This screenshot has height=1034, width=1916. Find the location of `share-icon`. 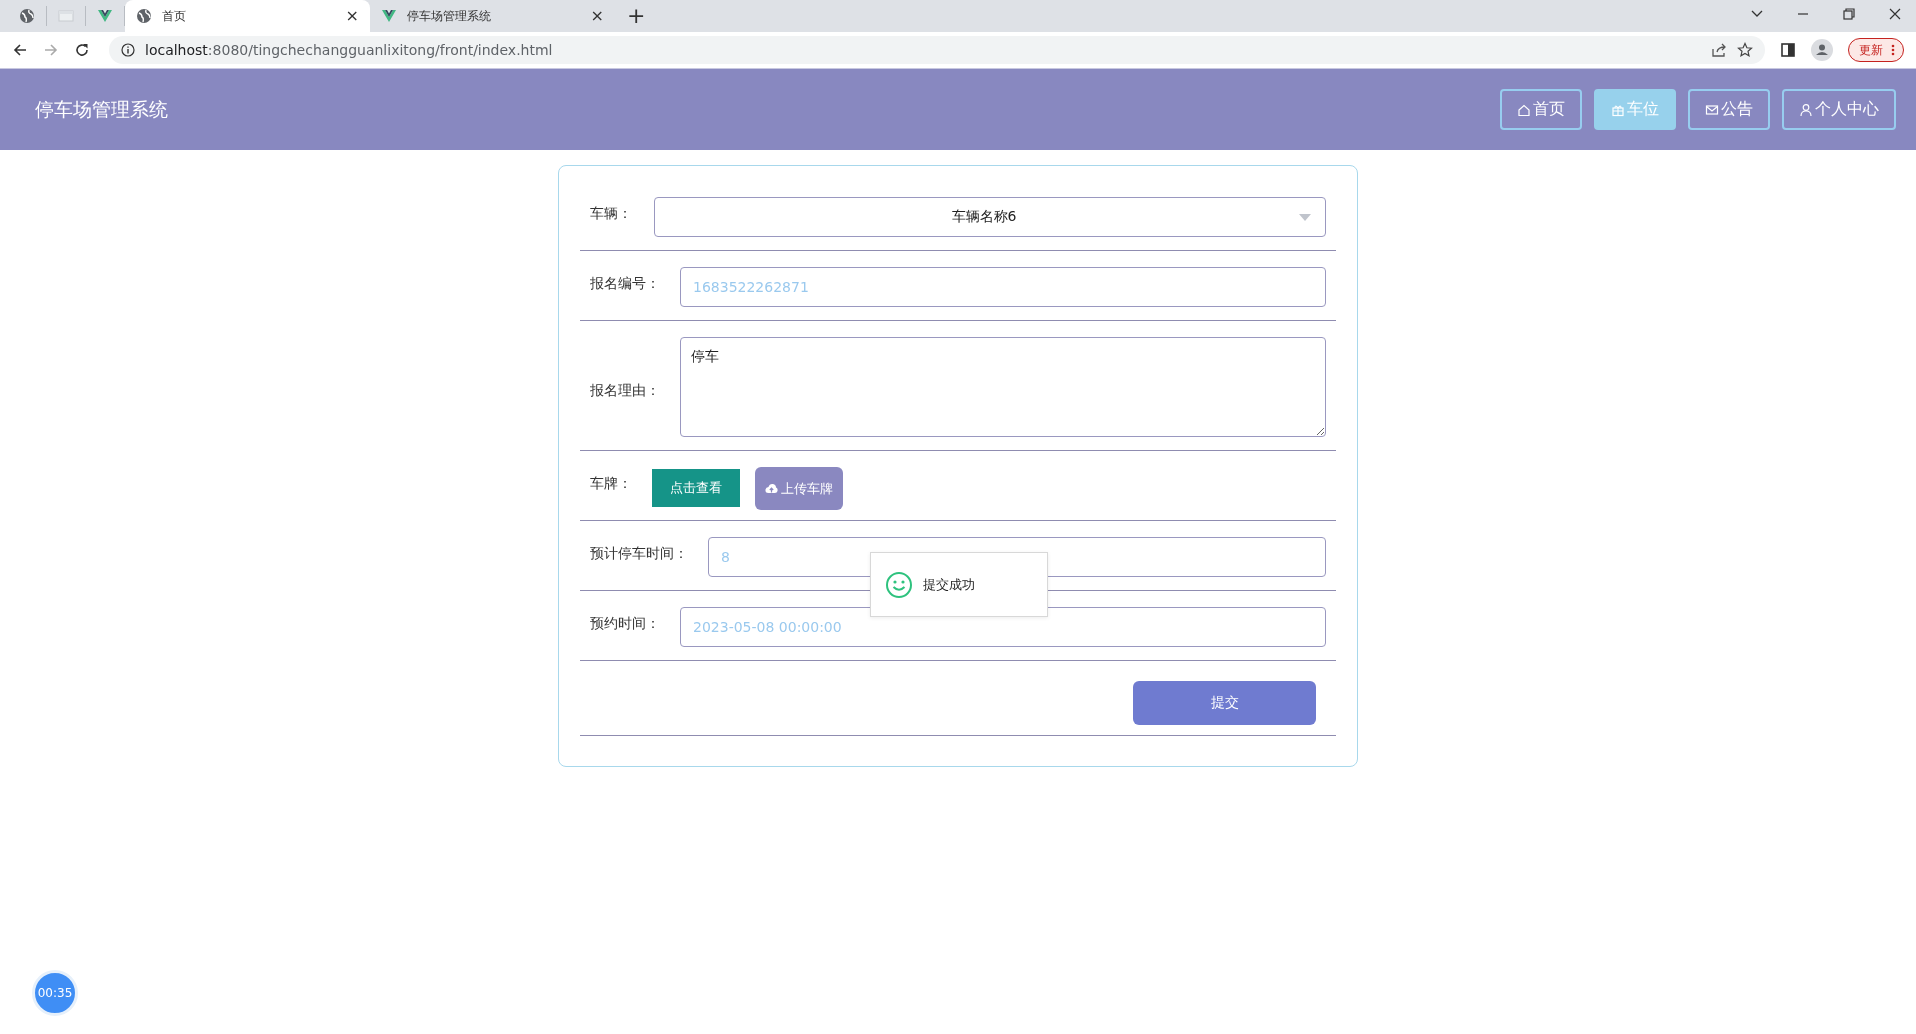

share-icon is located at coordinates (1719, 50).